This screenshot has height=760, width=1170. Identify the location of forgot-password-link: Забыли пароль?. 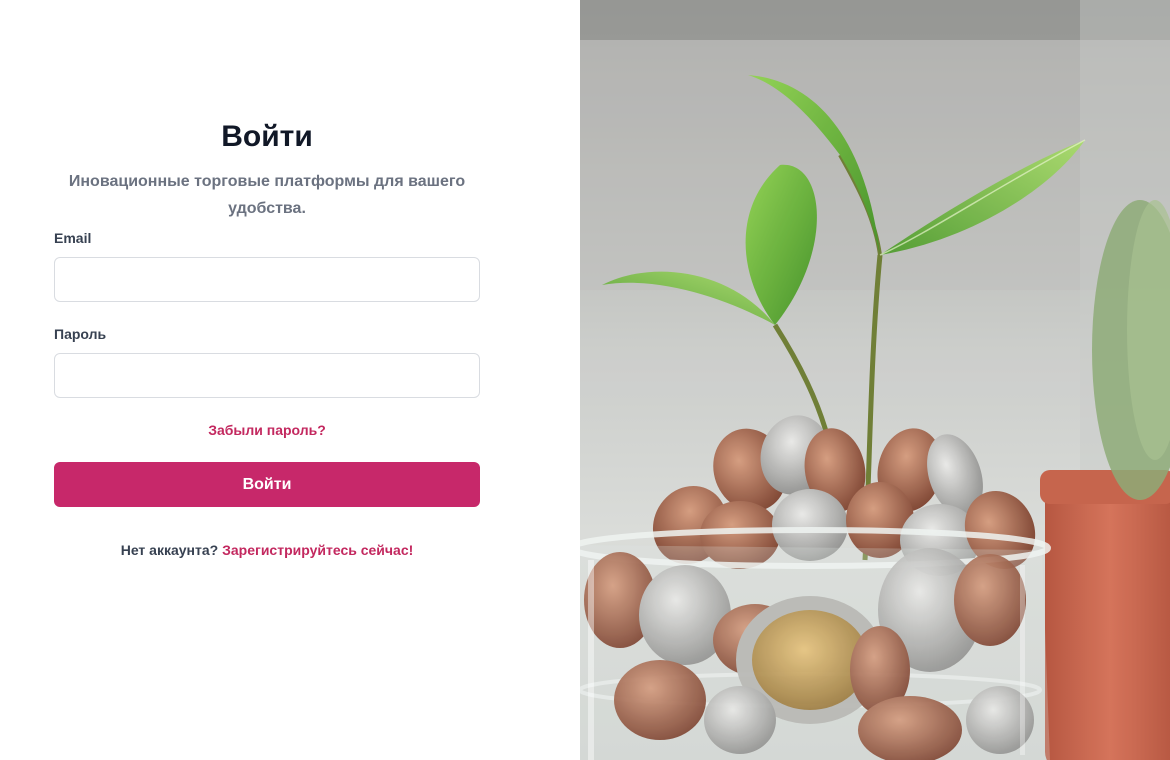
(267, 430).